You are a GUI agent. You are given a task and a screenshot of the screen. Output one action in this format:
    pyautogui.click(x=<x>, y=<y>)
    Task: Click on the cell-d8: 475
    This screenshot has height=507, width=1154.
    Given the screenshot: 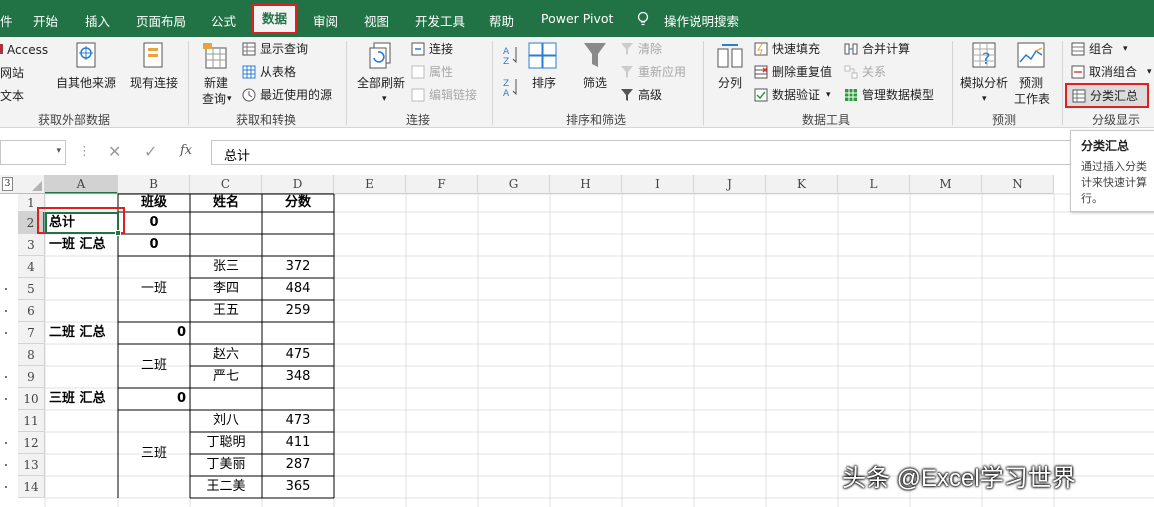 What is the action you would take?
    pyautogui.click(x=298, y=355)
    